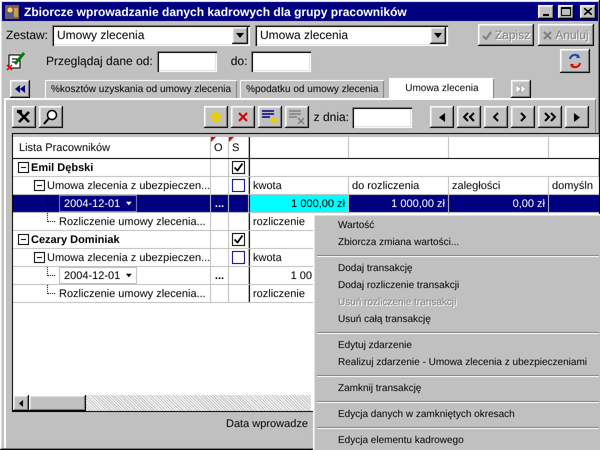 This screenshot has height=450, width=600. I want to click on search-icon, so click(51, 117).